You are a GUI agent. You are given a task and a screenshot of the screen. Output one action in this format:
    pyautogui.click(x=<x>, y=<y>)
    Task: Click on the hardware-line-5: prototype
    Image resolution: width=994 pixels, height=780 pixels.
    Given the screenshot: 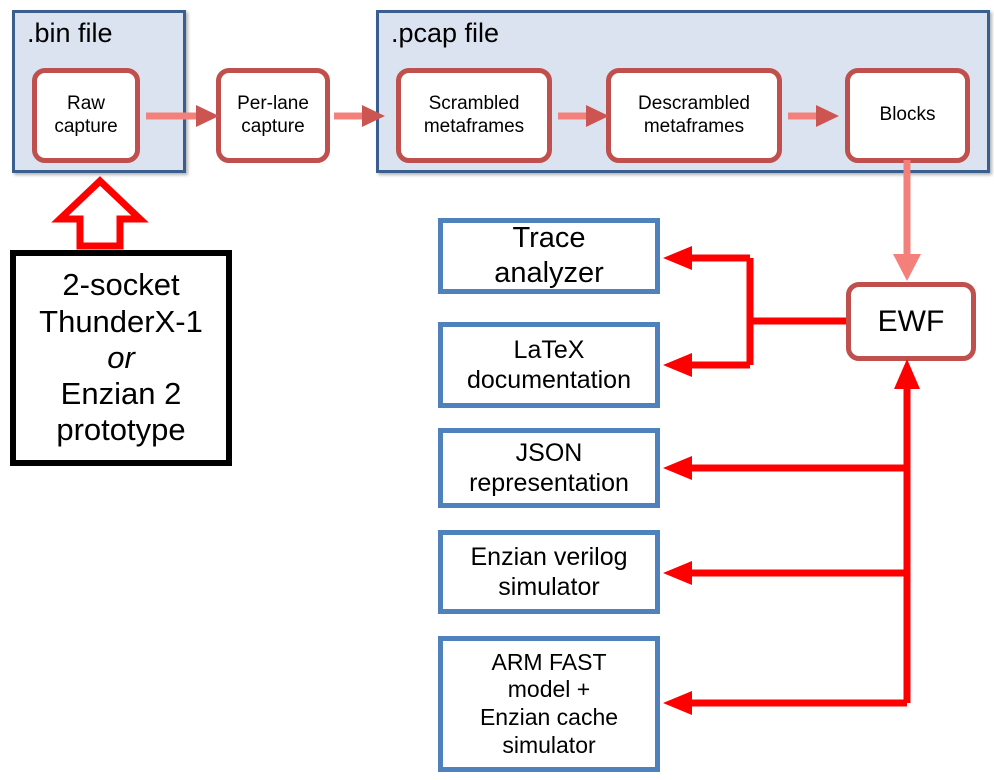 What is the action you would take?
    pyautogui.click(x=121, y=430)
    